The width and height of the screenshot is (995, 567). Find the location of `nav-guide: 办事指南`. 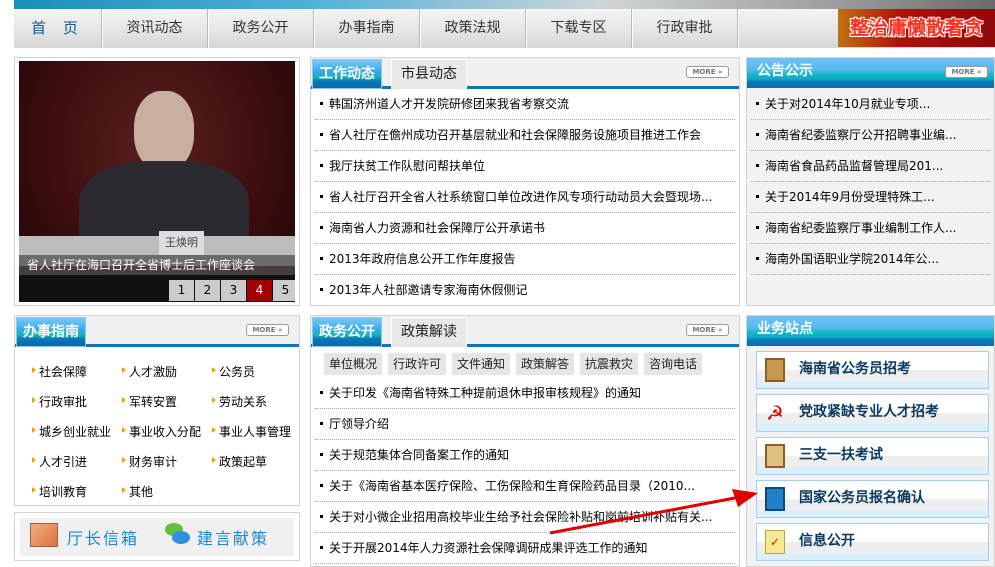

nav-guide: 办事指南 is located at coordinates (367, 28).